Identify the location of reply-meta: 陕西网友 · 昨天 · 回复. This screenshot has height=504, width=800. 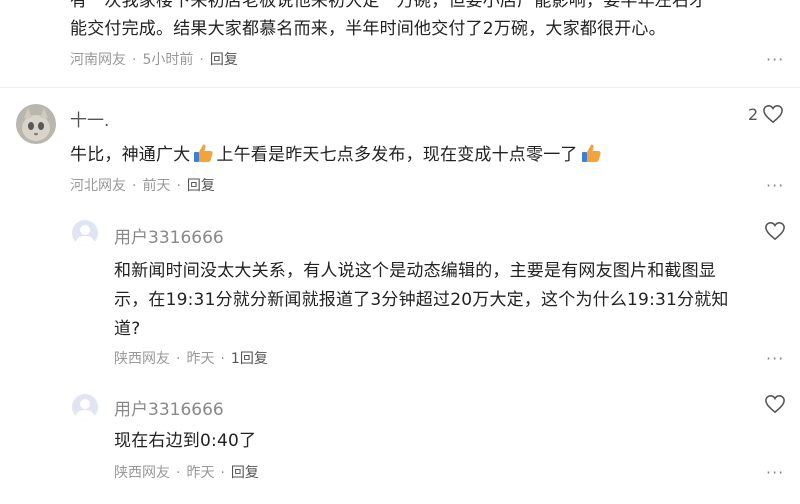
(186, 473).